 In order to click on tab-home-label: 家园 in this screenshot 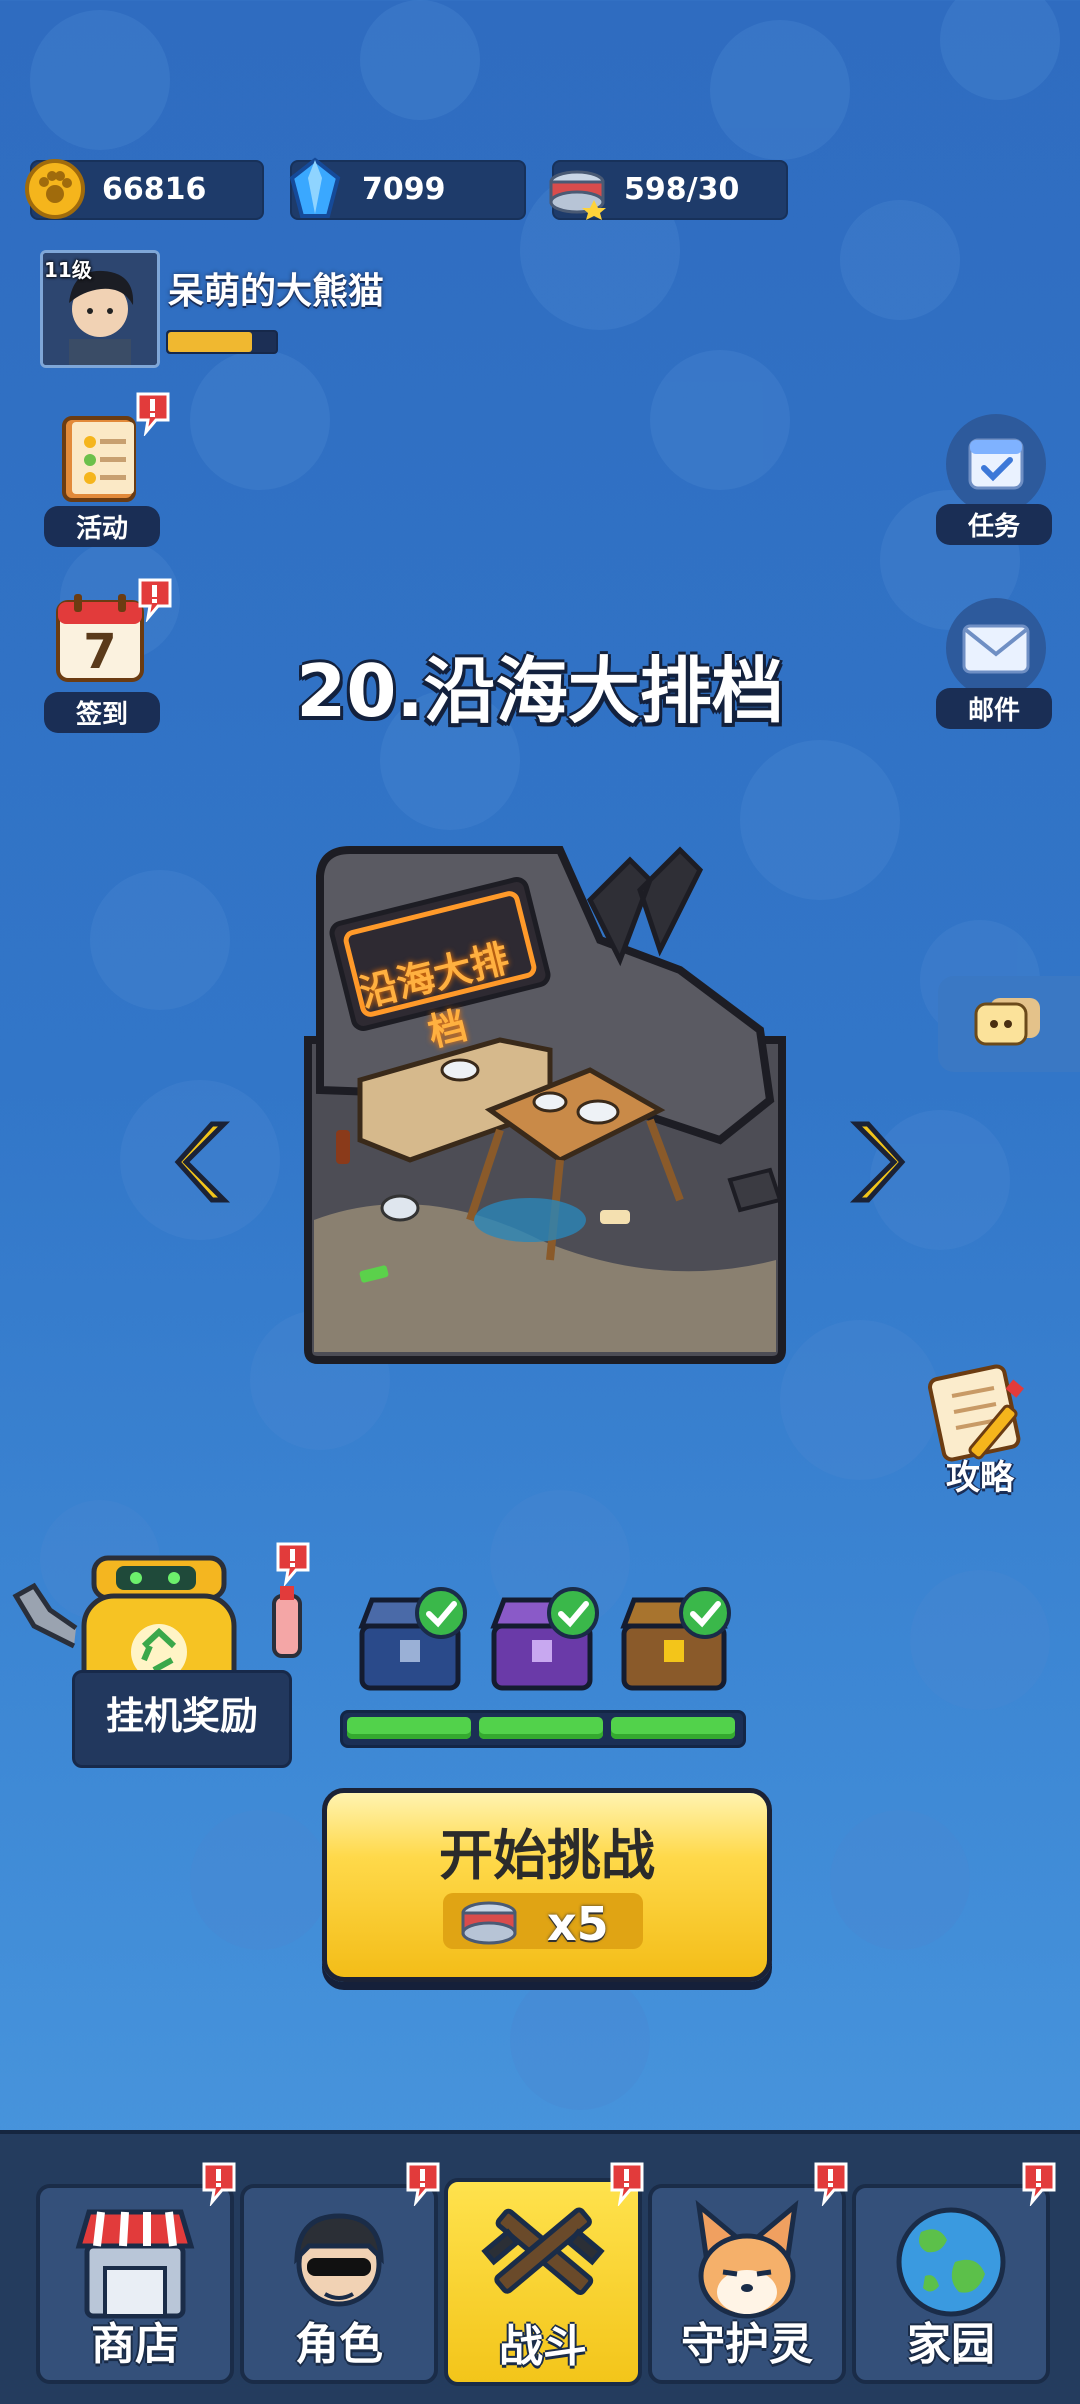, I will do `click(951, 2344)`.